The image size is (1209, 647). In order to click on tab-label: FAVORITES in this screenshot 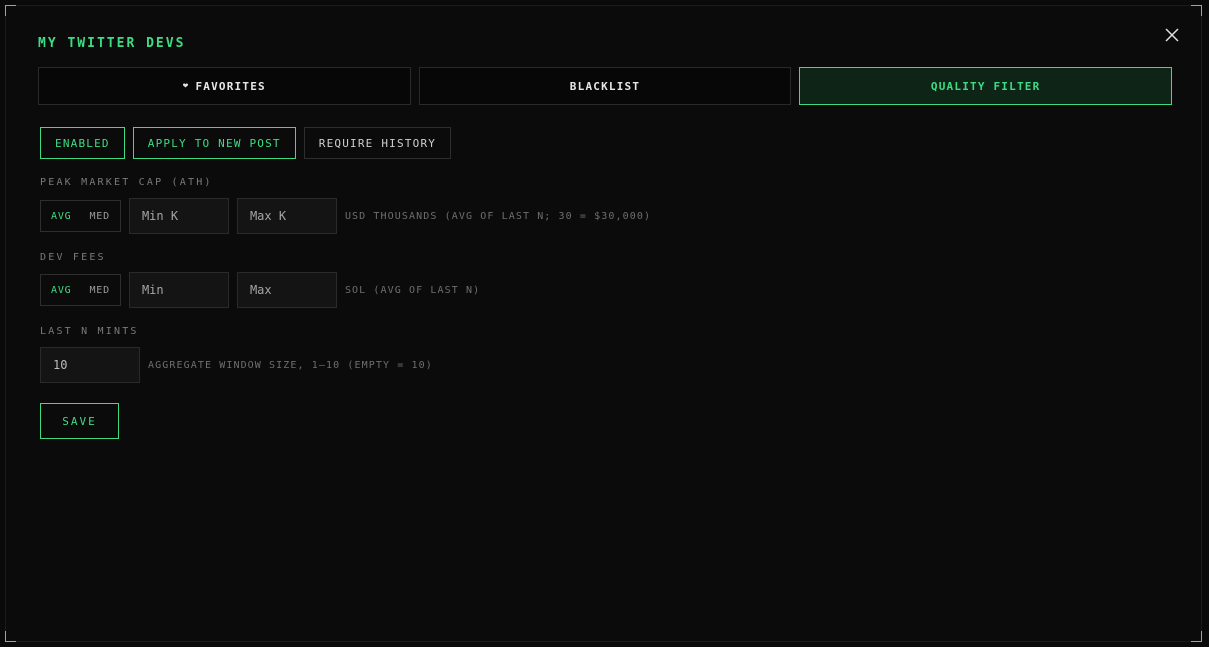, I will do `click(230, 86)`.